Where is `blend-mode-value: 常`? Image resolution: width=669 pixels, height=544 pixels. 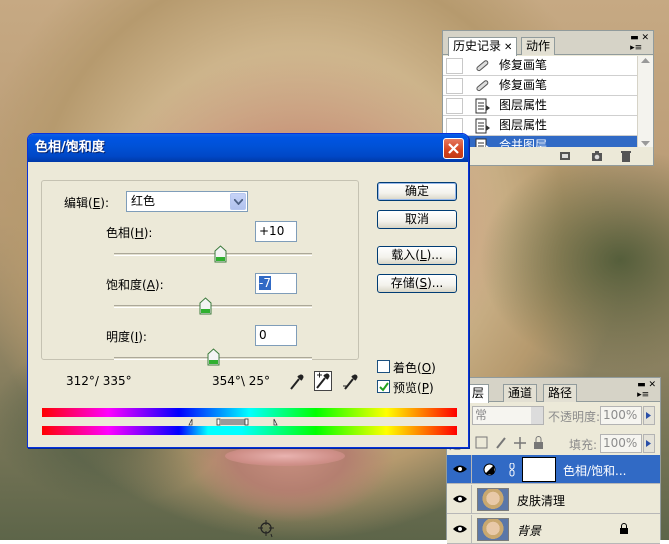
blend-mode-value: 常 is located at coordinates (481, 415).